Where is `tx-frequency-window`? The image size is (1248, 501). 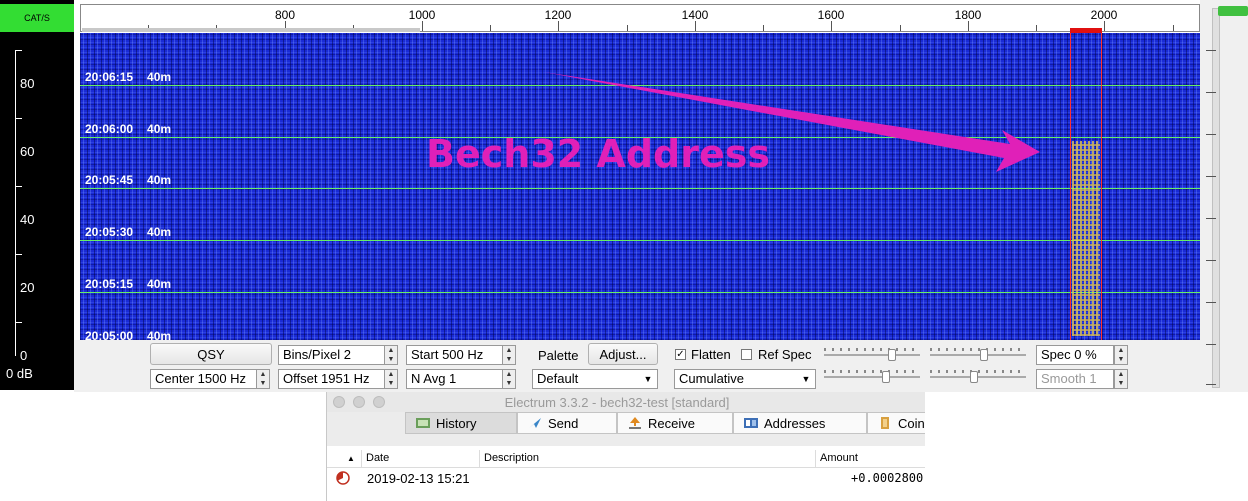
tx-frequency-window is located at coordinates (1086, 186).